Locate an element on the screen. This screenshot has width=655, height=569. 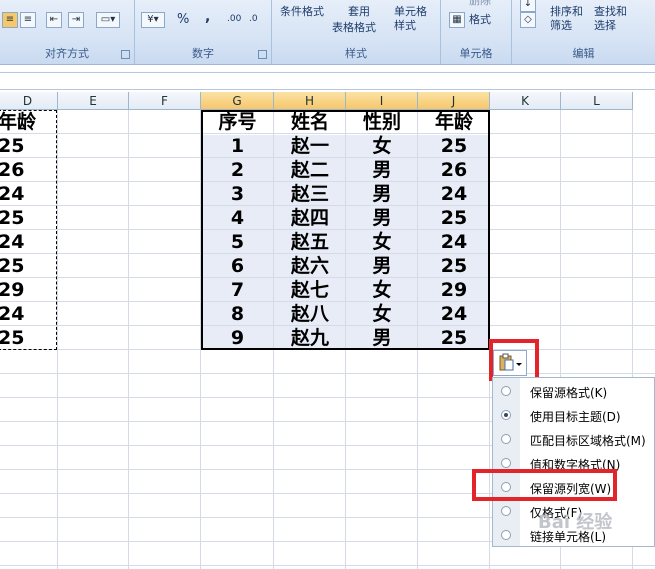
cell-style-button: 单元格 样式 is located at coordinates (410, 19).